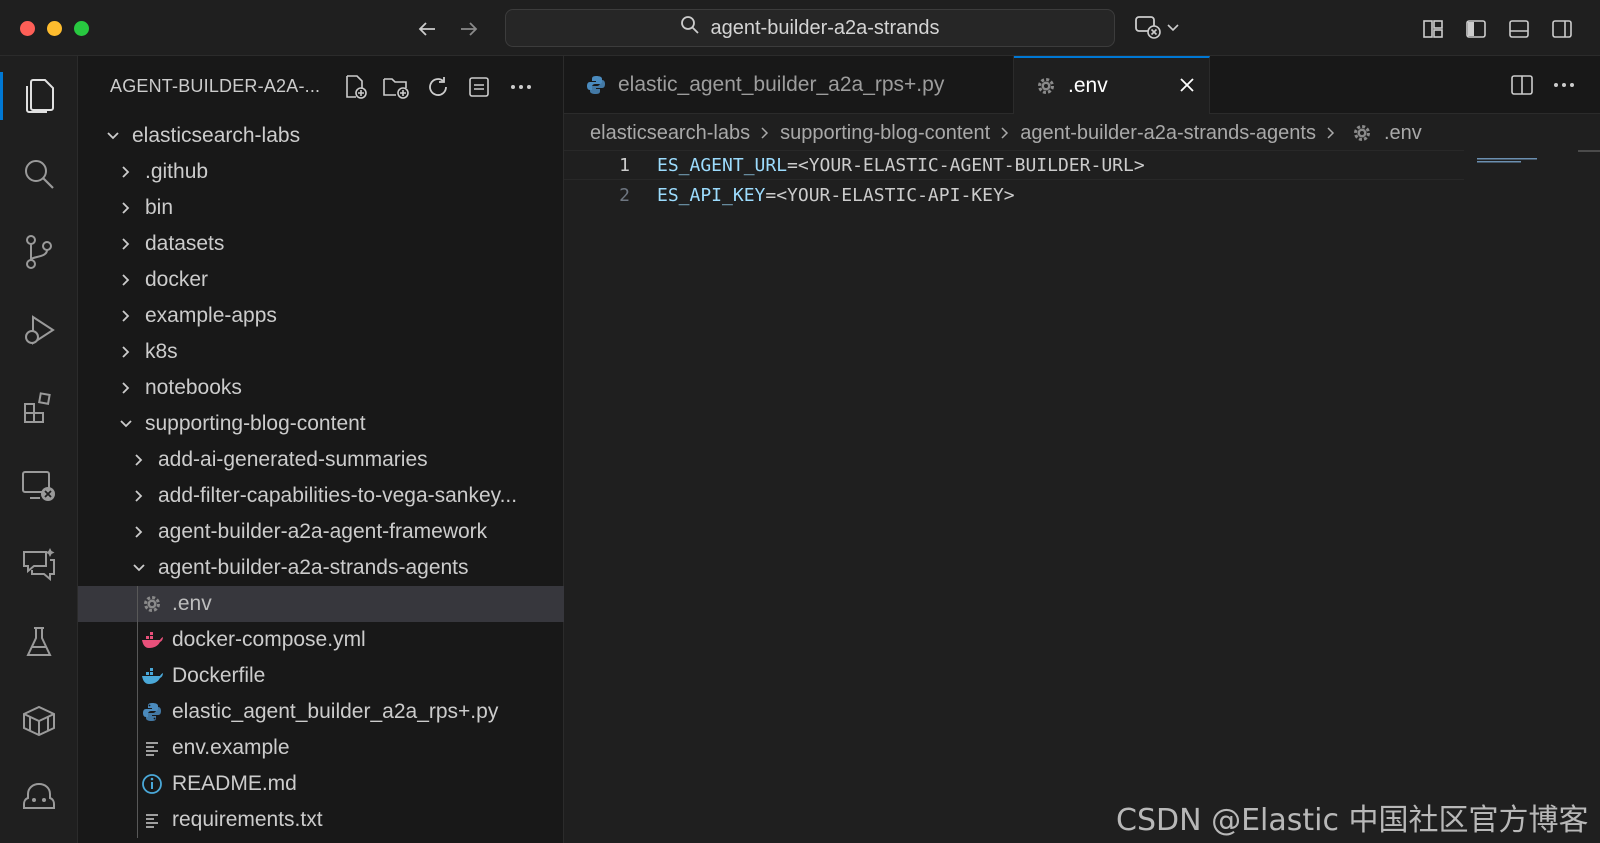 The image size is (1600, 843). I want to click on copilot-menu-button, so click(1161, 29).